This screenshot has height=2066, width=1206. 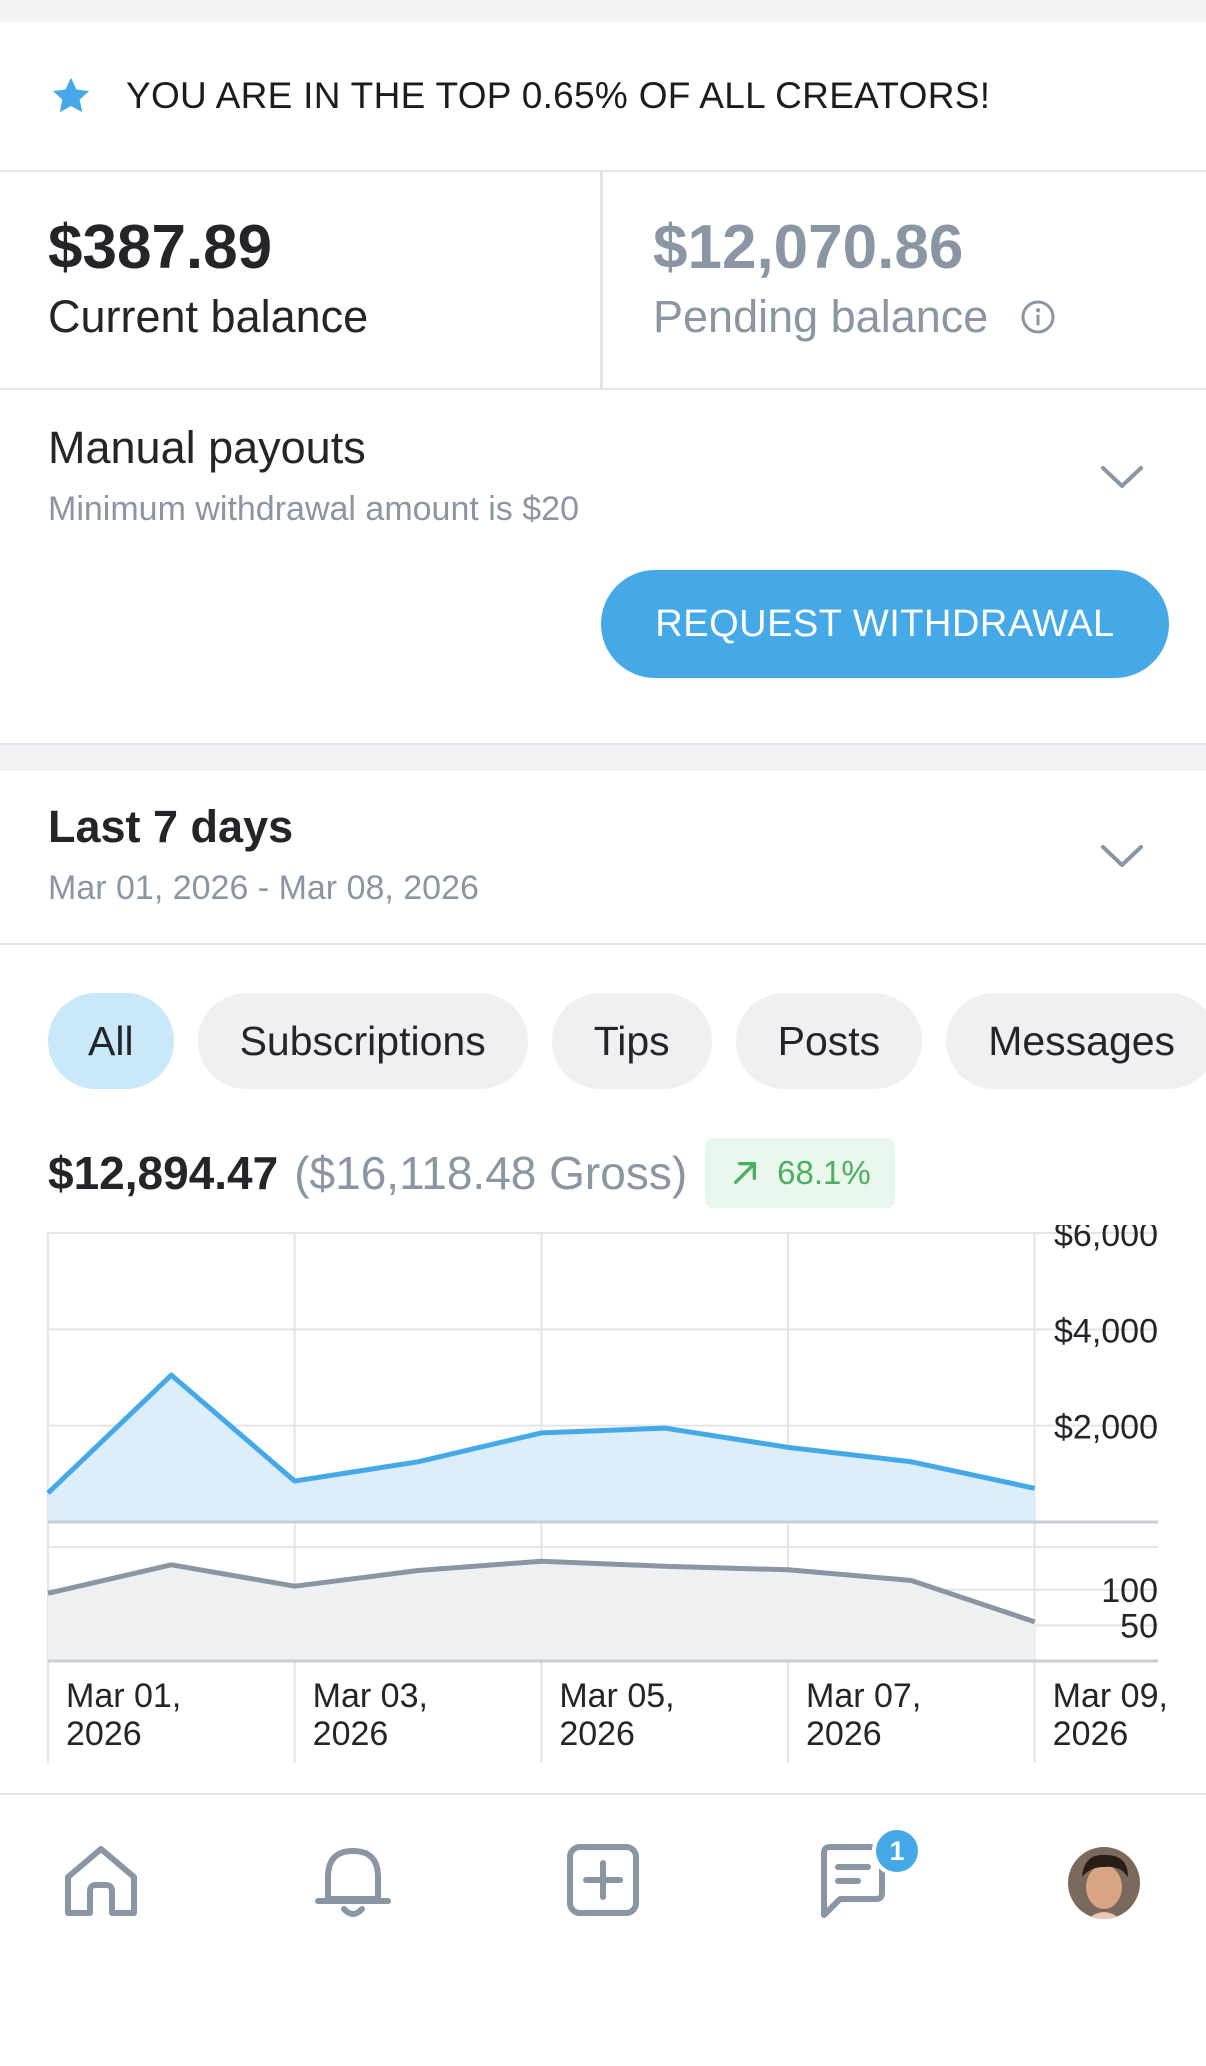 What do you see at coordinates (160, 247) in the screenshot?
I see `current-balance-amount: $387.89` at bounding box center [160, 247].